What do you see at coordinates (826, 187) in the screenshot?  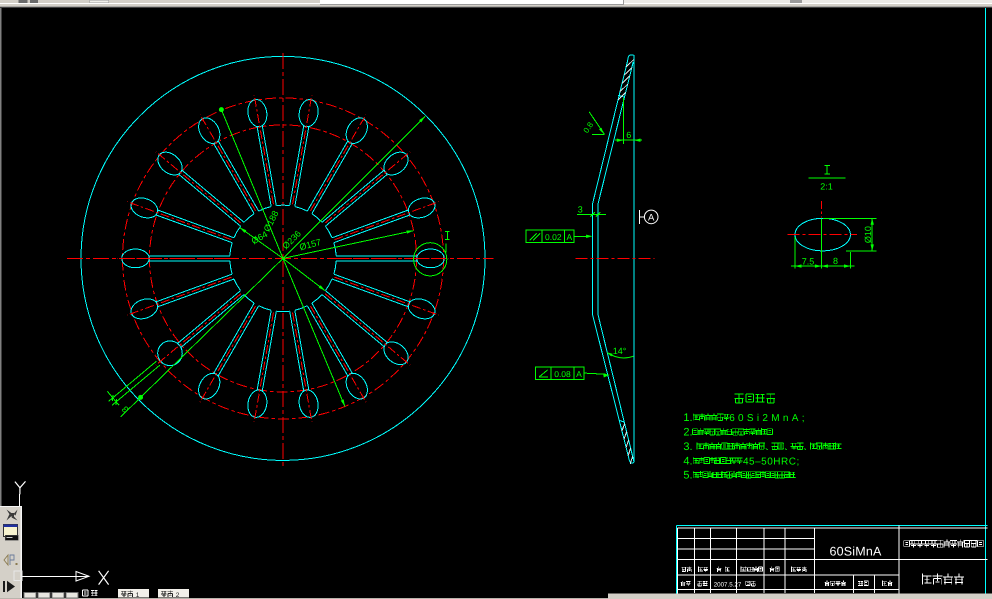 I see `svg-text: 2:1` at bounding box center [826, 187].